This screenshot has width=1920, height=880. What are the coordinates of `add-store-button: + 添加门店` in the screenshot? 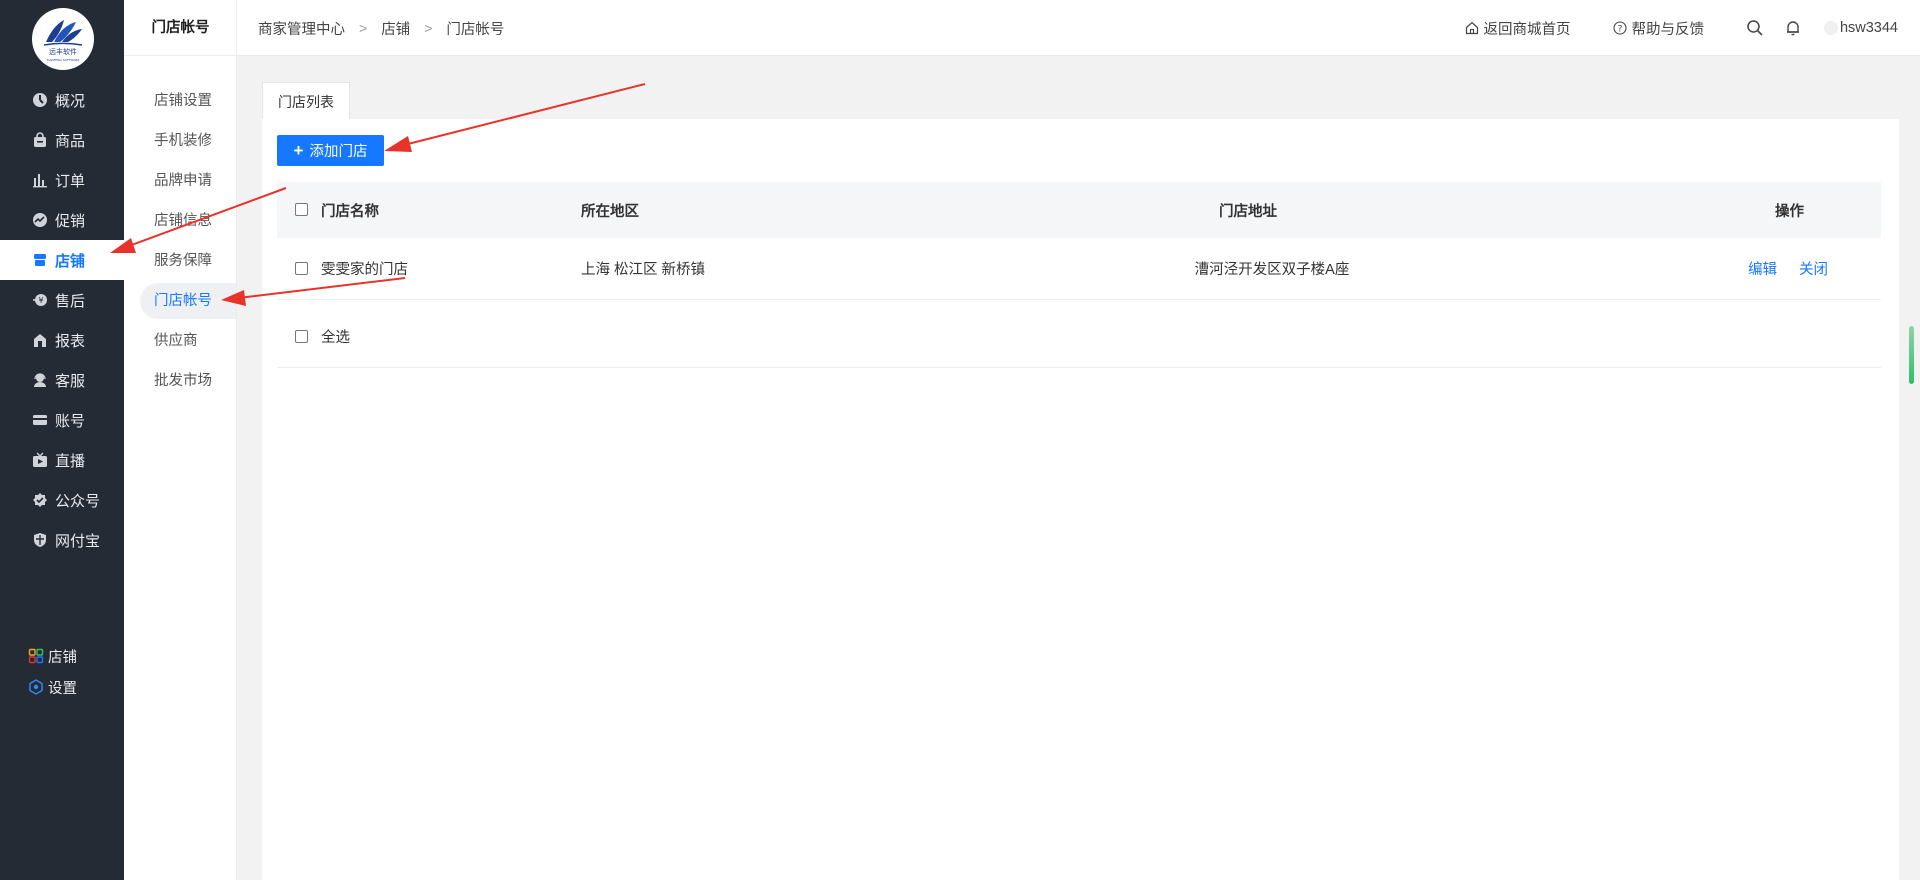 It's located at (330, 150).